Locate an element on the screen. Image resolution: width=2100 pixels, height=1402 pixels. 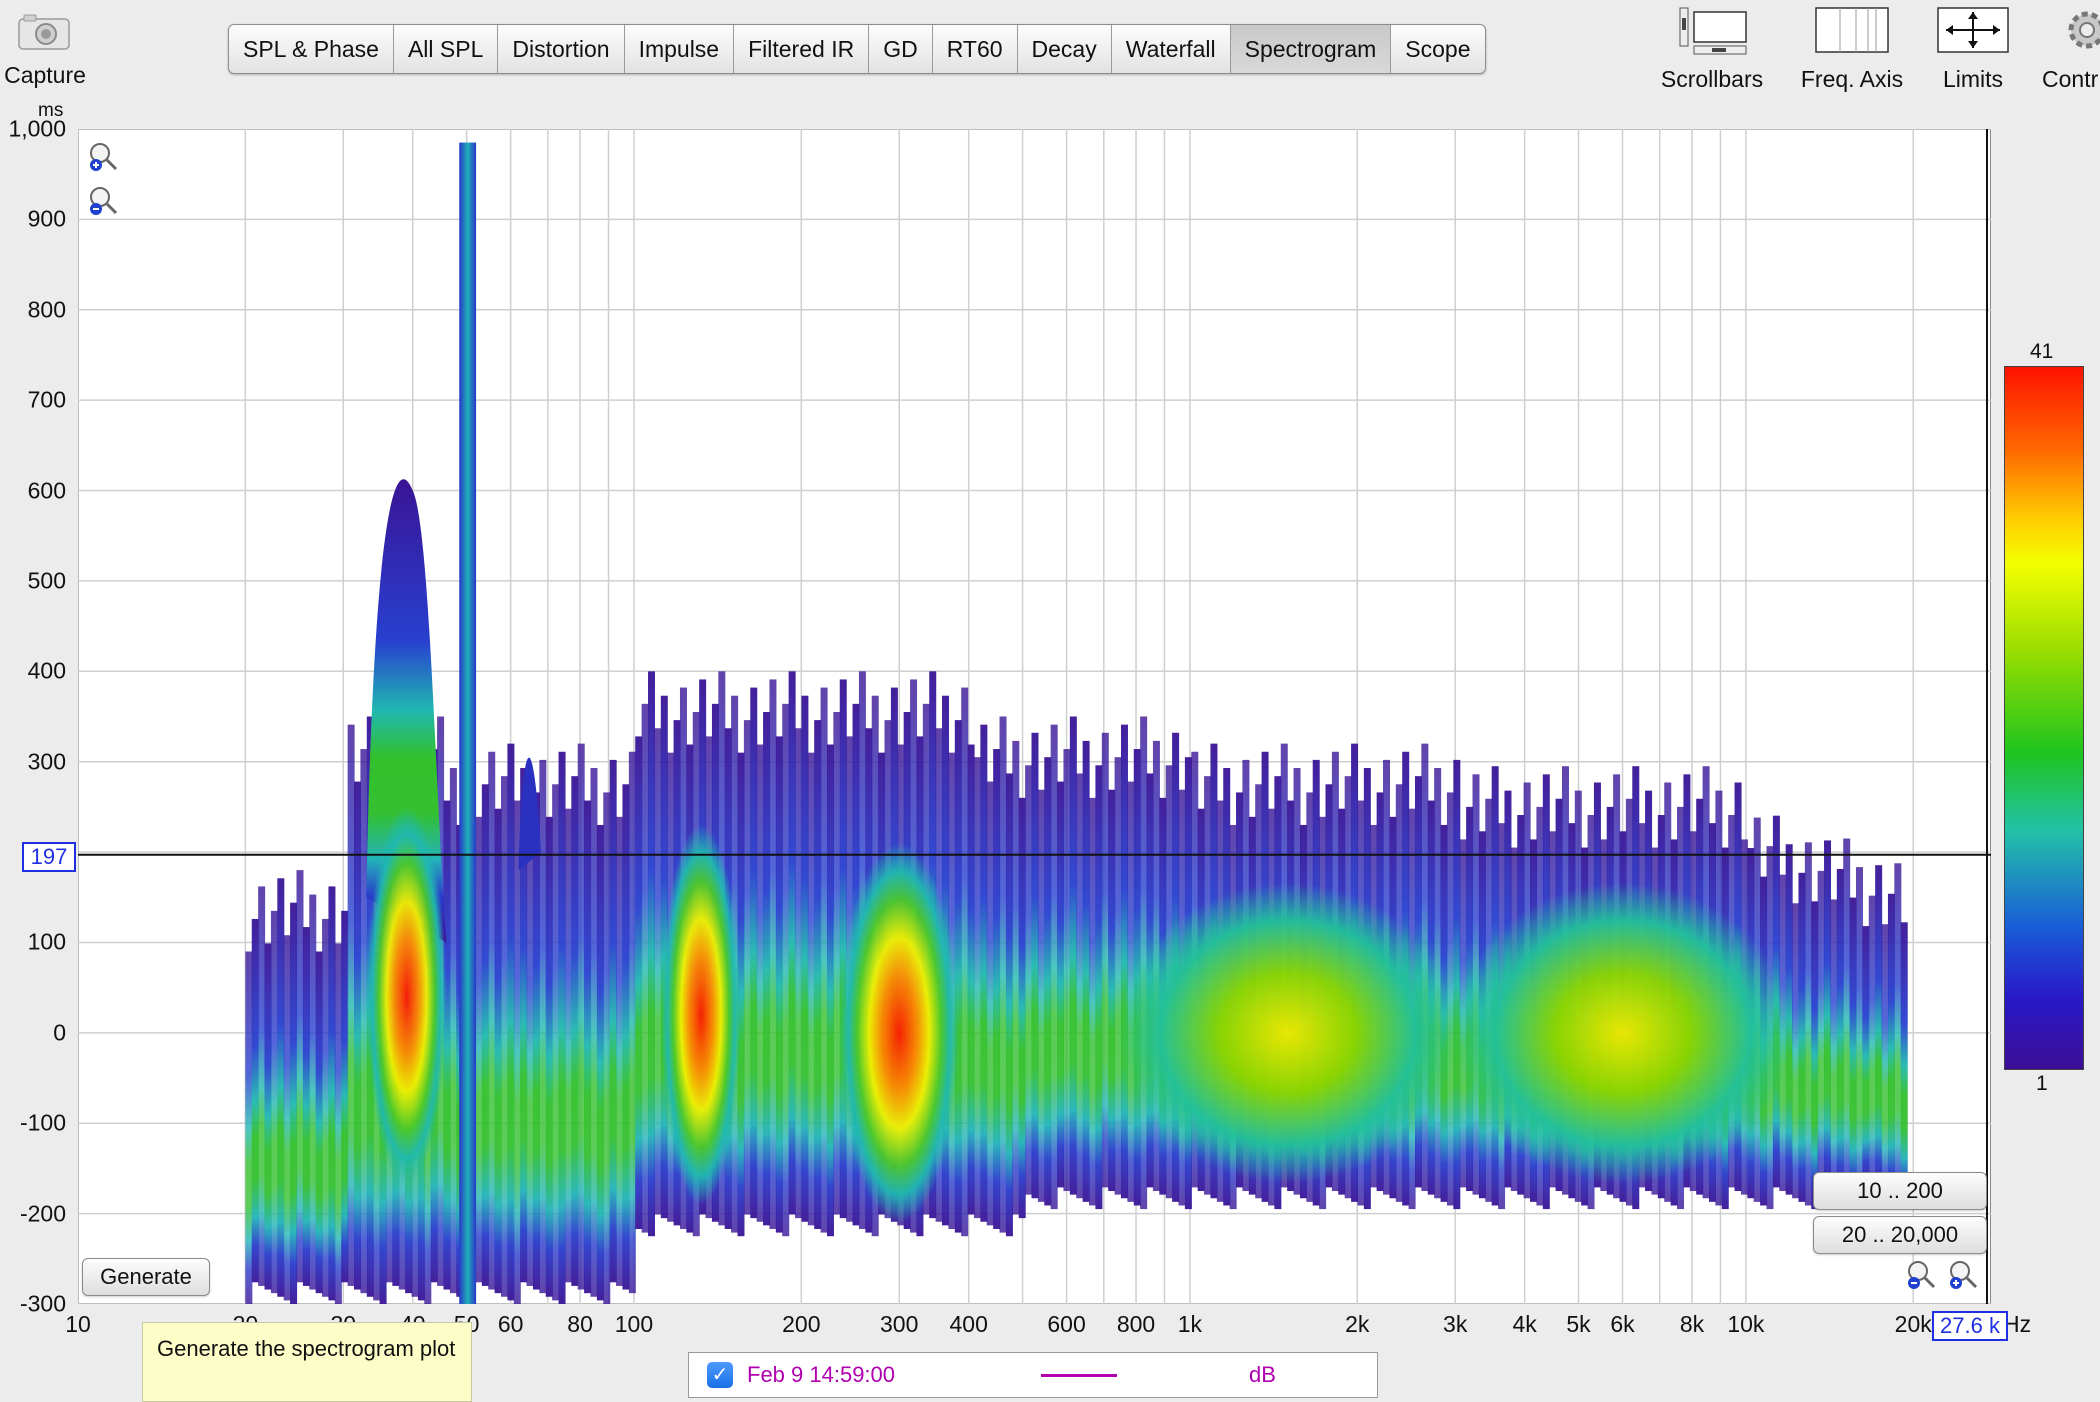
camera-icon is located at coordinates (44, 32).